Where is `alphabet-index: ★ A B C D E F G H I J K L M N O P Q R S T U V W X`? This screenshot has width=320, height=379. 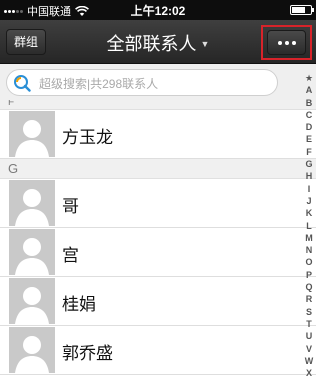 alphabet-index: ★ A B C D E F G H I J K L M N O P Q R S T U V W X is located at coordinates (309, 225).